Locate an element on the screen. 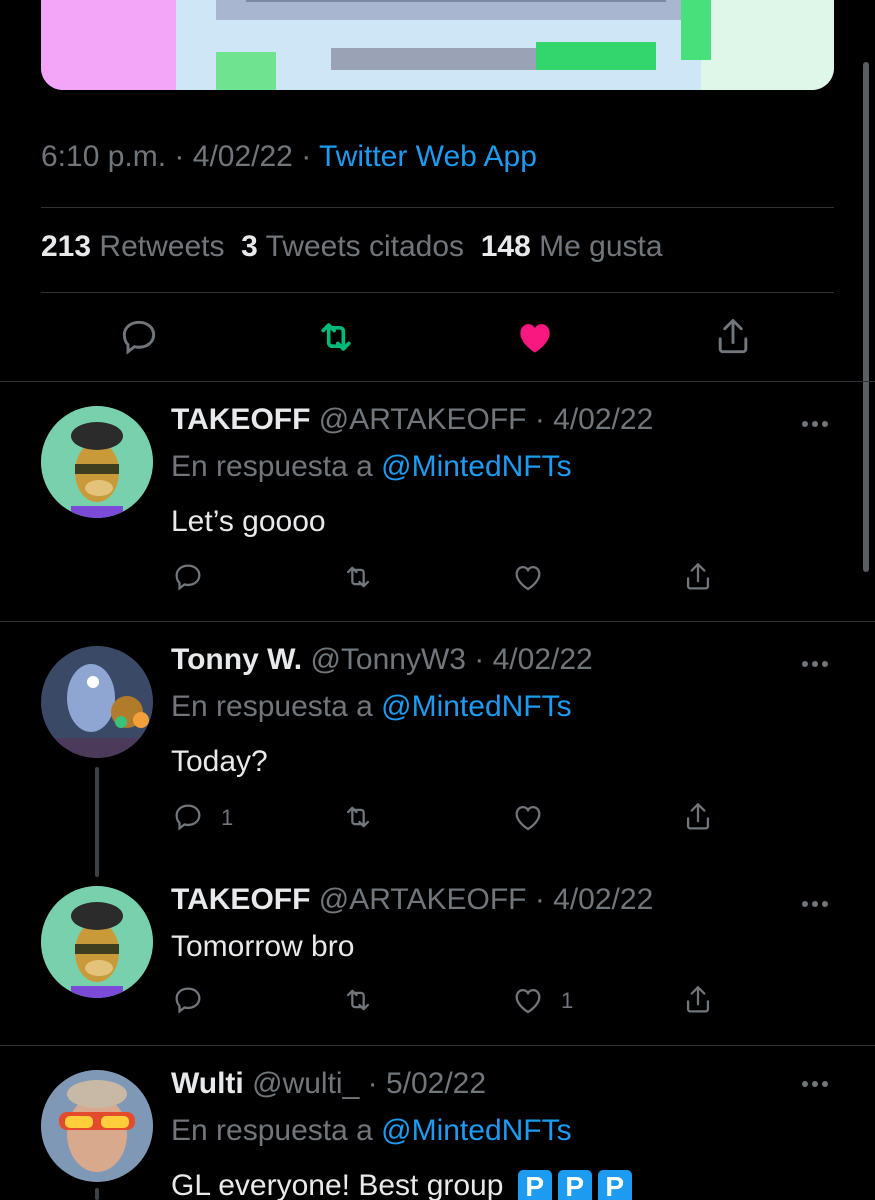 Image resolution: width=875 pixels, height=1200 pixels. tweet-media-image is located at coordinates (437, 45).